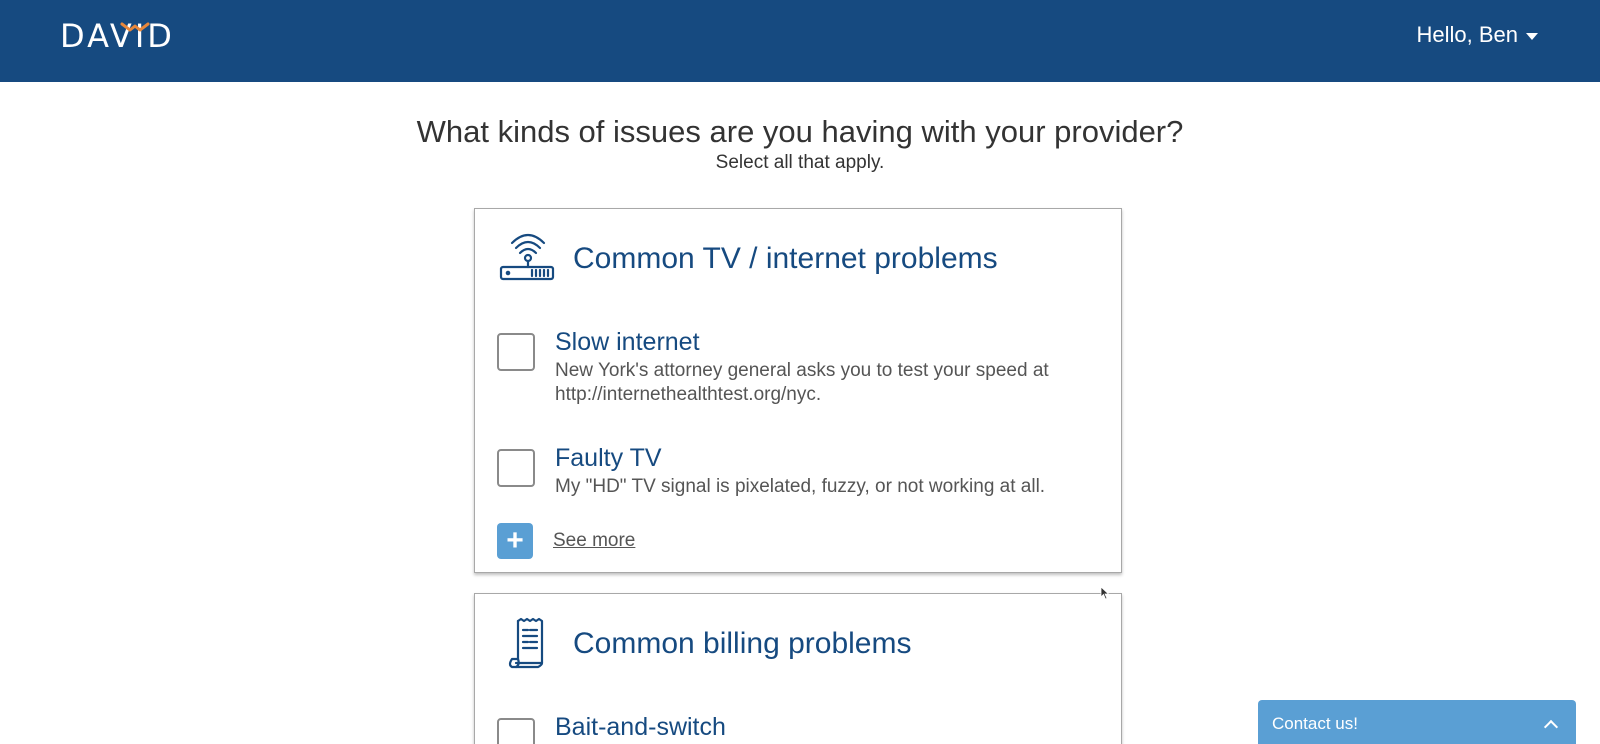 This screenshot has width=1600, height=744. I want to click on david-logo: DAVID, so click(117, 36).